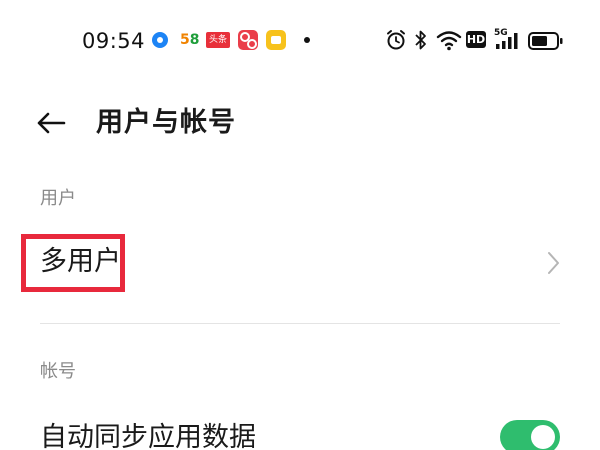  Describe the element at coordinates (148, 436) in the screenshot. I see `auto-sync-label: 自动同步应用数据` at that location.